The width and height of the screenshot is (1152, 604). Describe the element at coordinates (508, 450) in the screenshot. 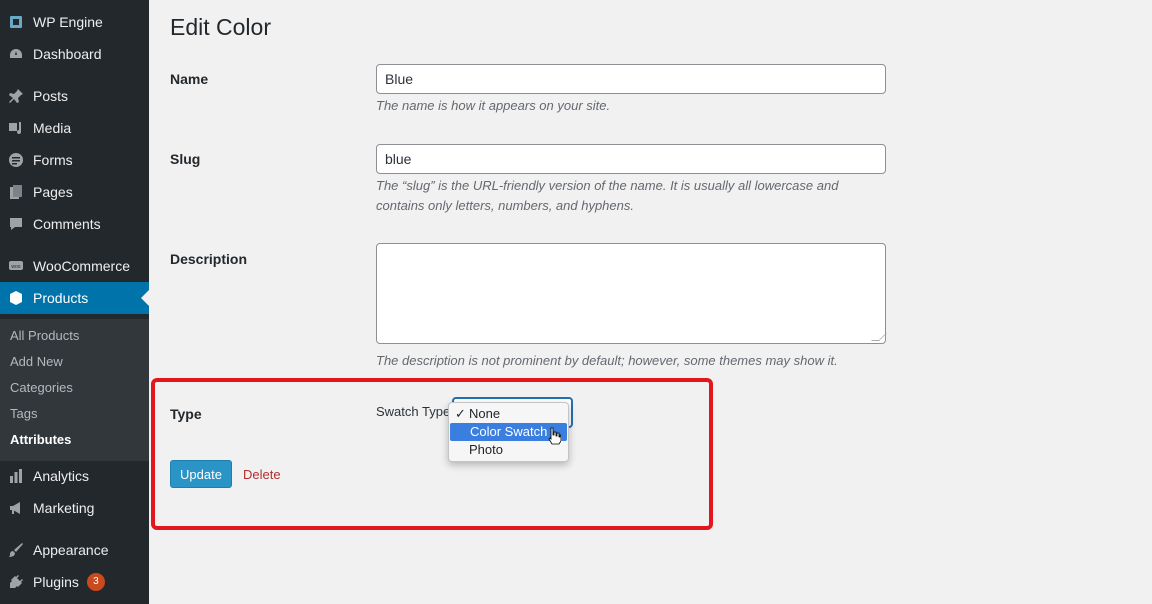

I see `option-photo: Photo` at that location.